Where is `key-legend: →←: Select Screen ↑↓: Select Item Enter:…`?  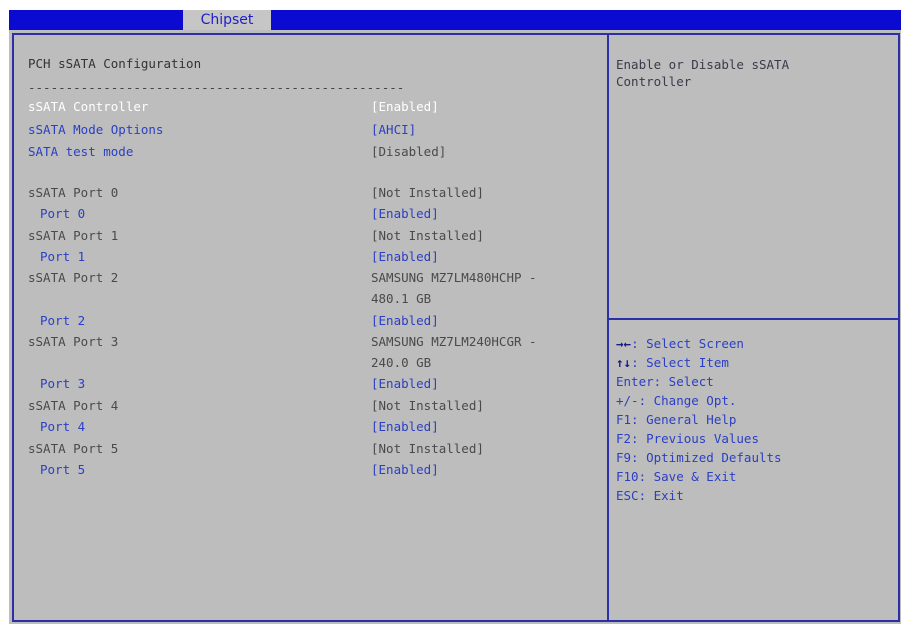 key-legend: →←: Select Screen ↑↓: Select Item Enter:… is located at coordinates (756, 419).